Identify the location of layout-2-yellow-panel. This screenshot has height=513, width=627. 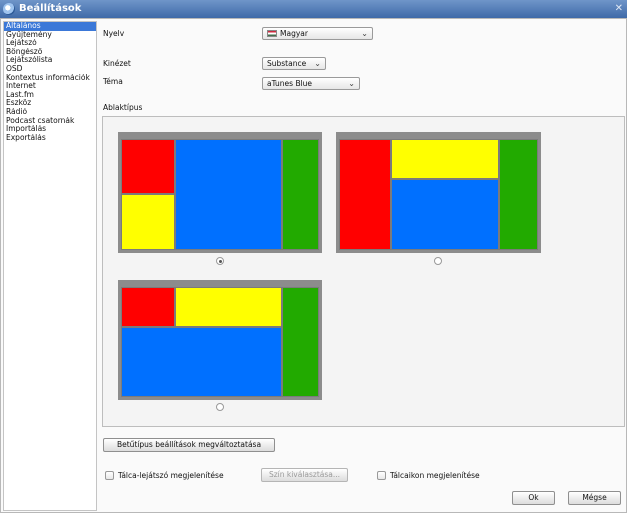
(445, 159).